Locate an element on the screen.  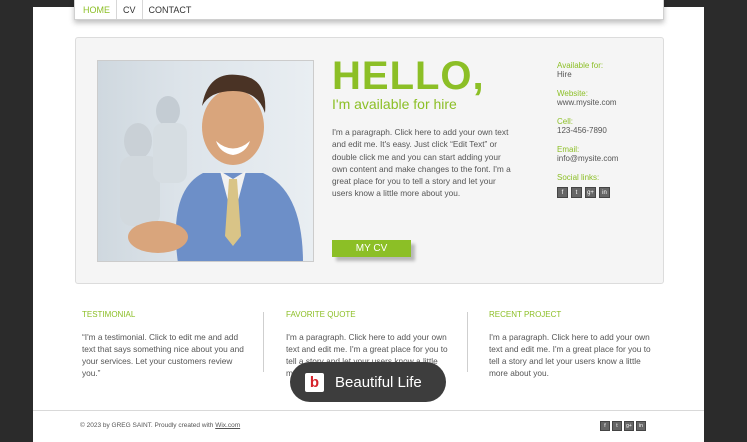
top-nav: HOME CV CONTACT is located at coordinates (369, 10).